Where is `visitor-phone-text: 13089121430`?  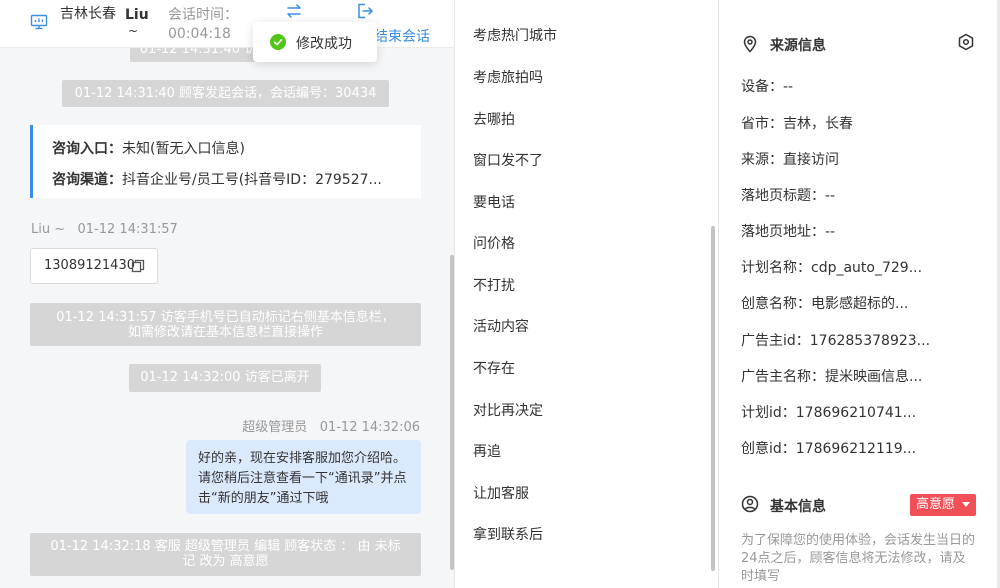 visitor-phone-text: 13089121430 is located at coordinates (89, 265).